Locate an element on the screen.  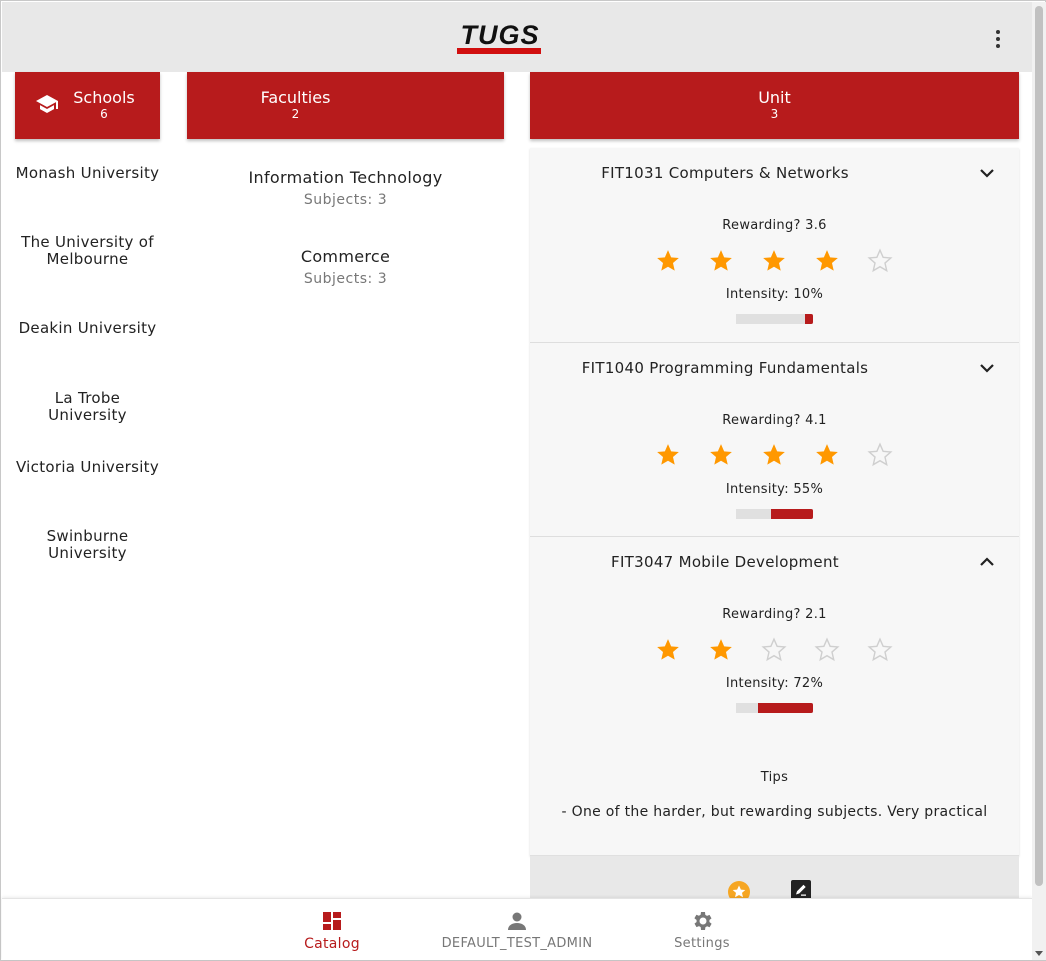
nav-profile: DEFAULT_TEST_ADMIN is located at coordinates (517, 930).